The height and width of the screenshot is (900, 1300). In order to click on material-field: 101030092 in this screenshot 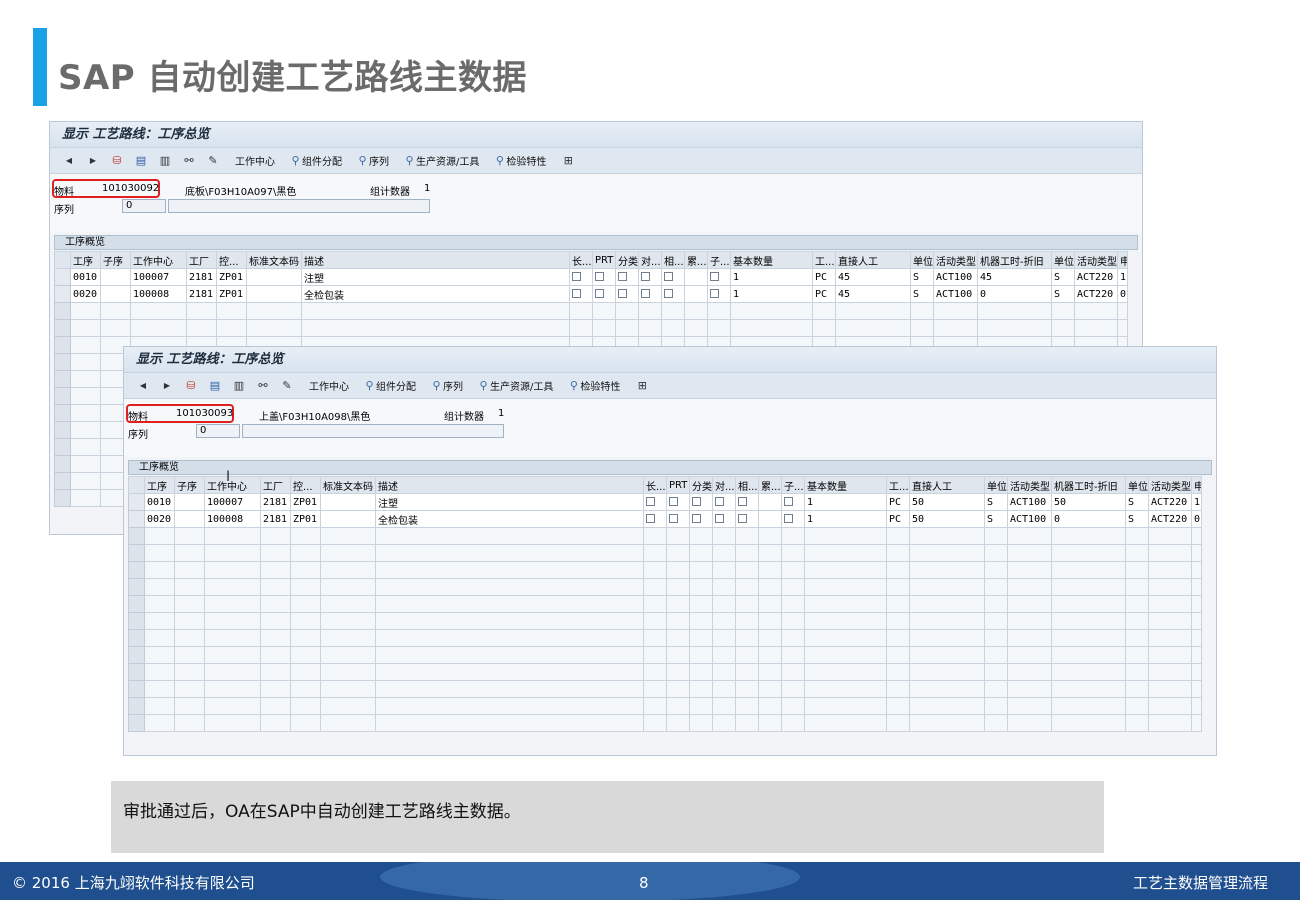, I will do `click(130, 188)`.